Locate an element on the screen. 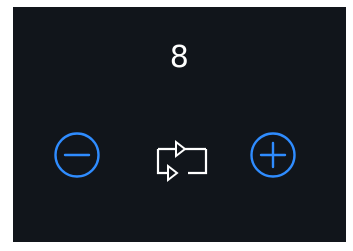  repeat-button is located at coordinates (182, 157).